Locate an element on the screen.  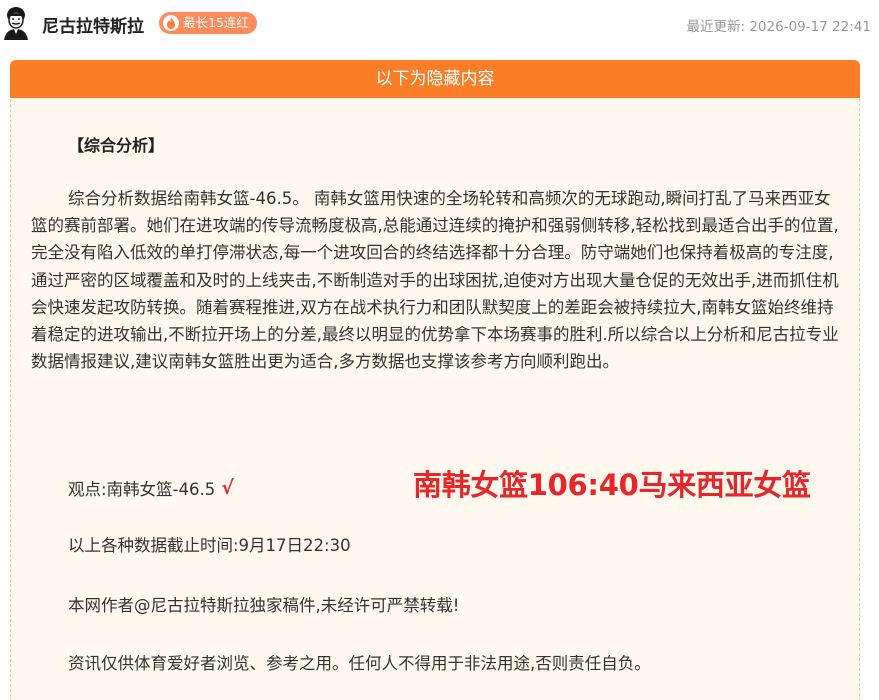
data-cutoff-time: 以上各种数据截止时间:9月17日22:30 is located at coordinates (209, 545).